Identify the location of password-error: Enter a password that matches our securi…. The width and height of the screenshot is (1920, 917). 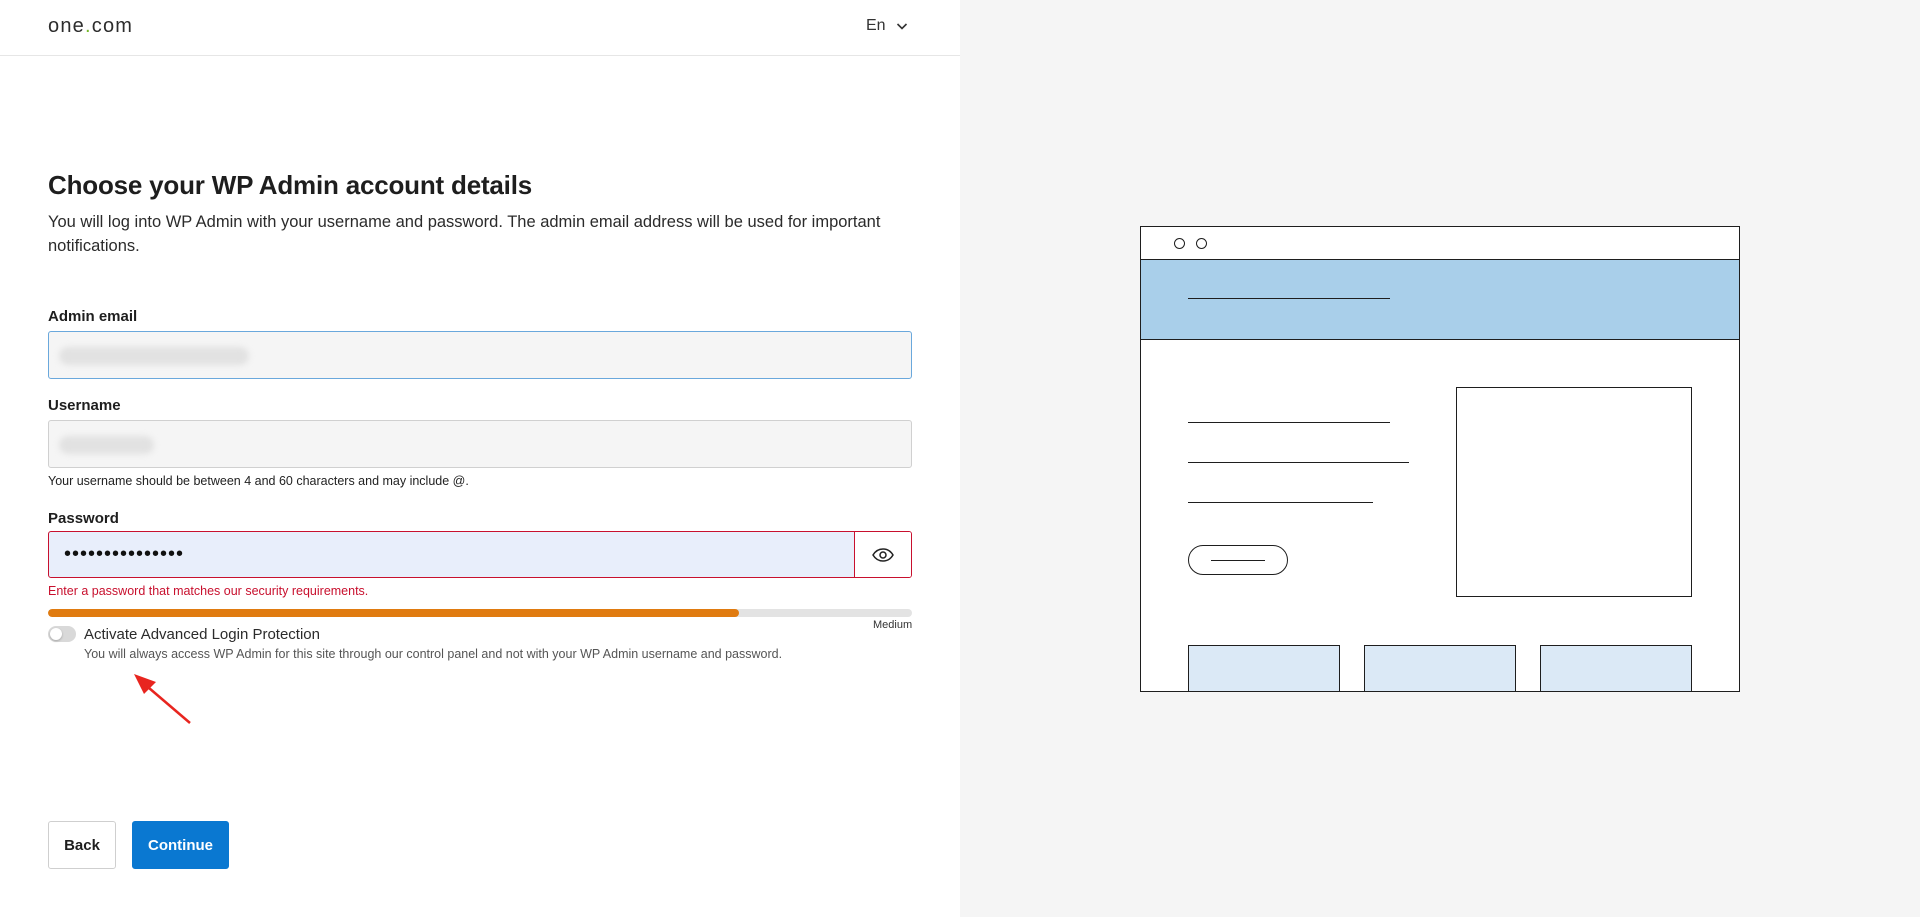
(208, 591).